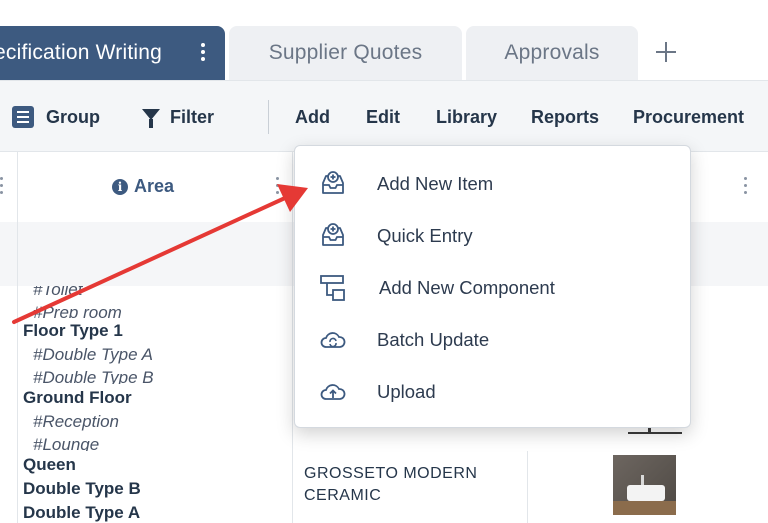 The image size is (768, 523). What do you see at coordinates (82, 512) in the screenshot?
I see `area-subtitle: Double Type A` at bounding box center [82, 512].